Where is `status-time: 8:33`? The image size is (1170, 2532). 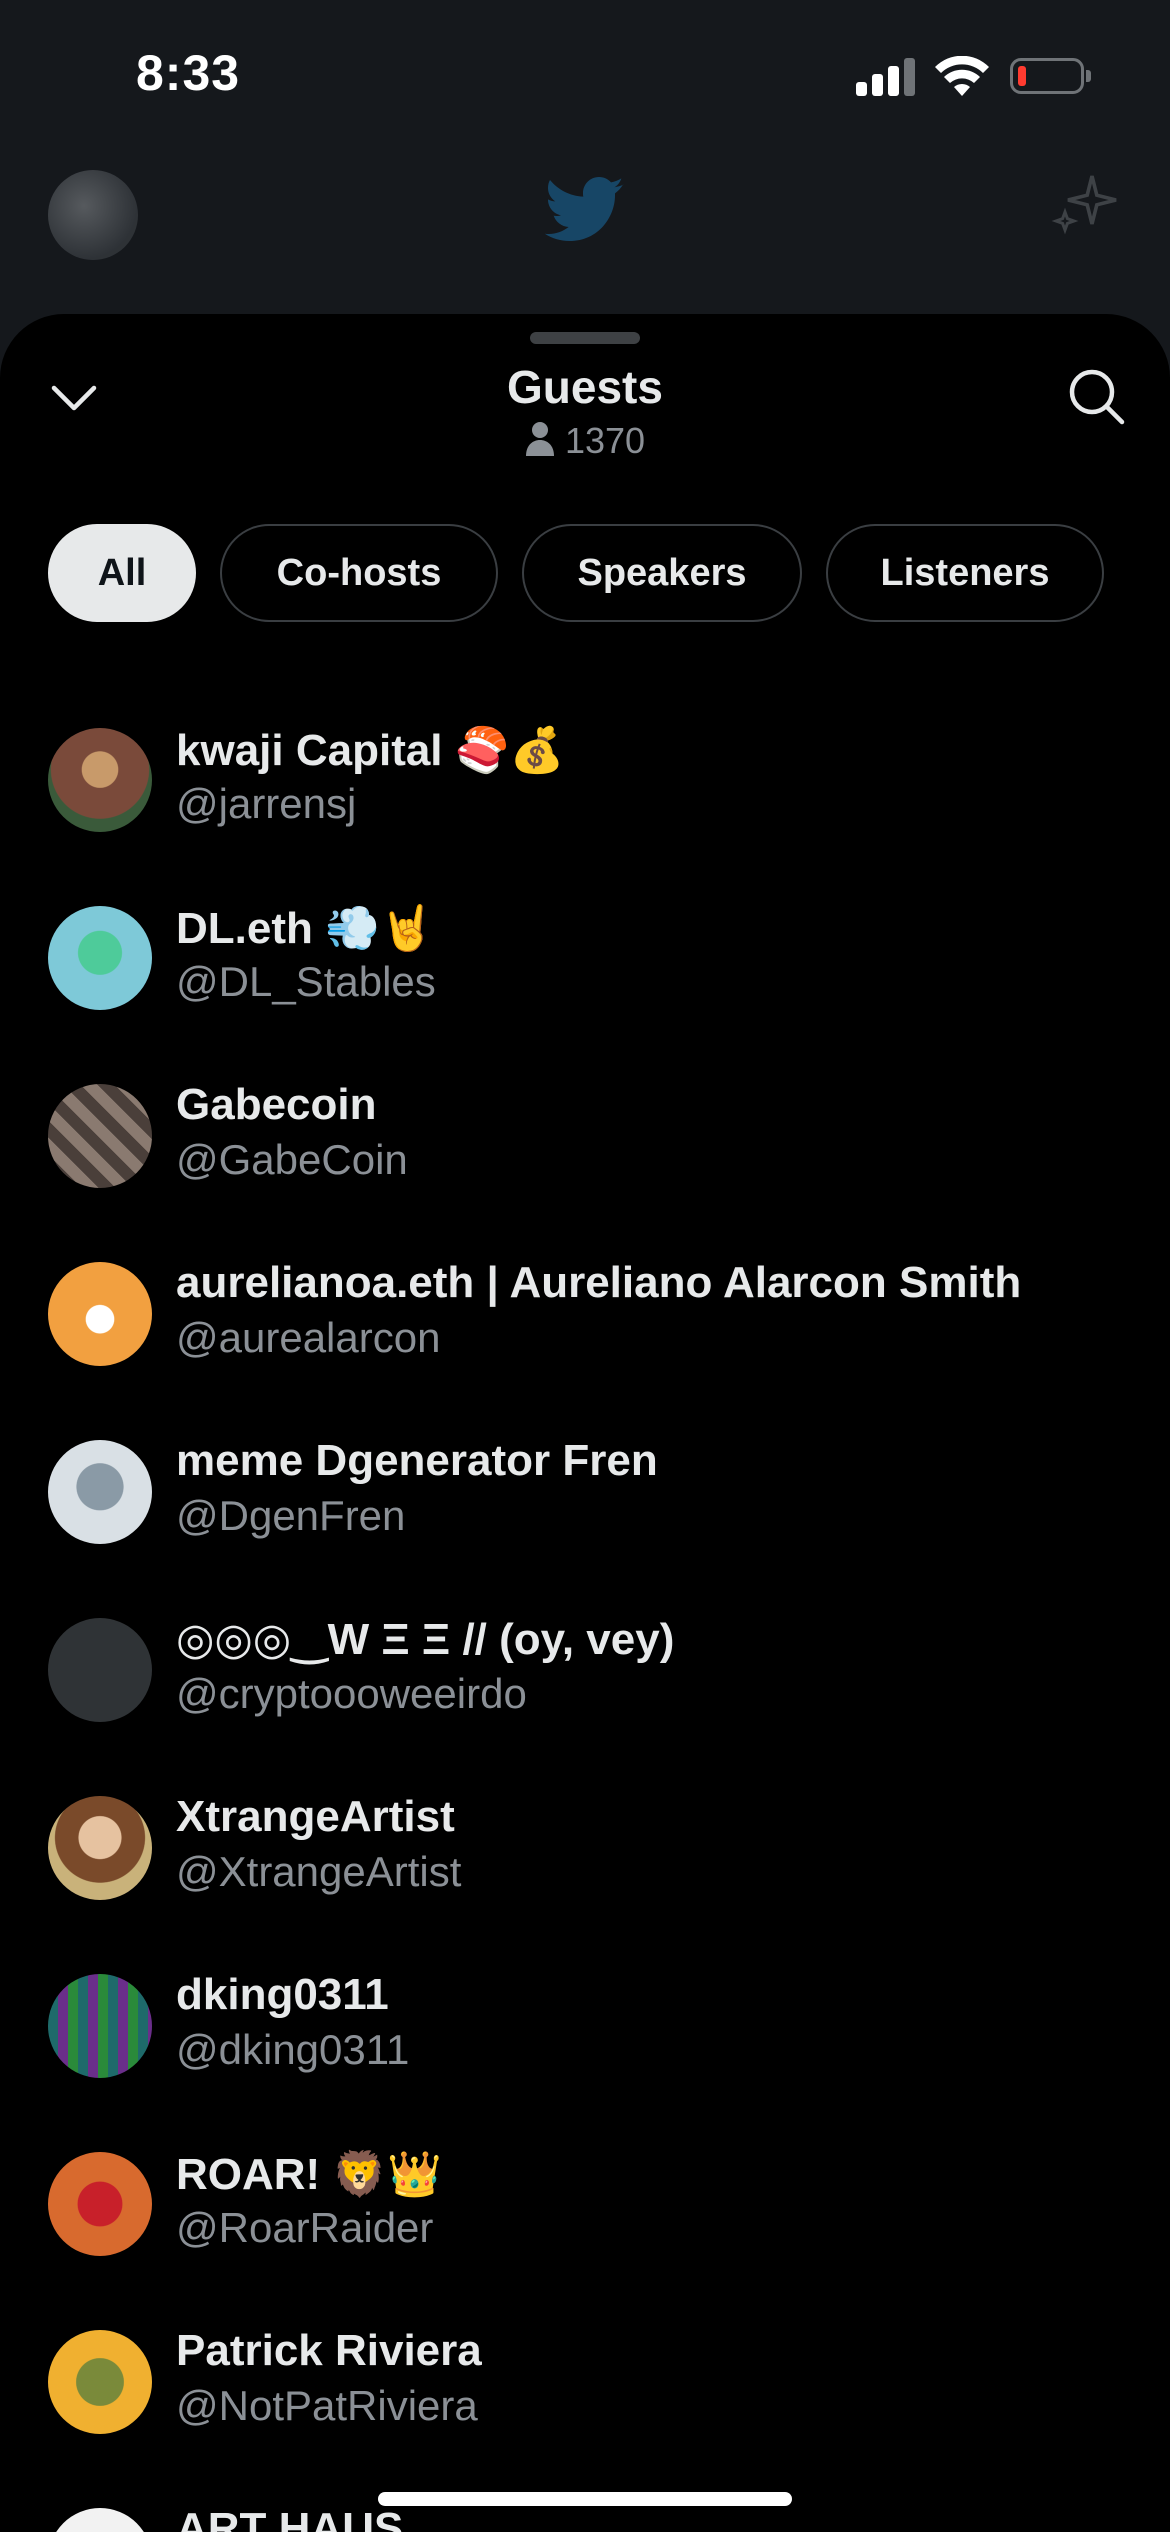 status-time: 8:33 is located at coordinates (188, 73).